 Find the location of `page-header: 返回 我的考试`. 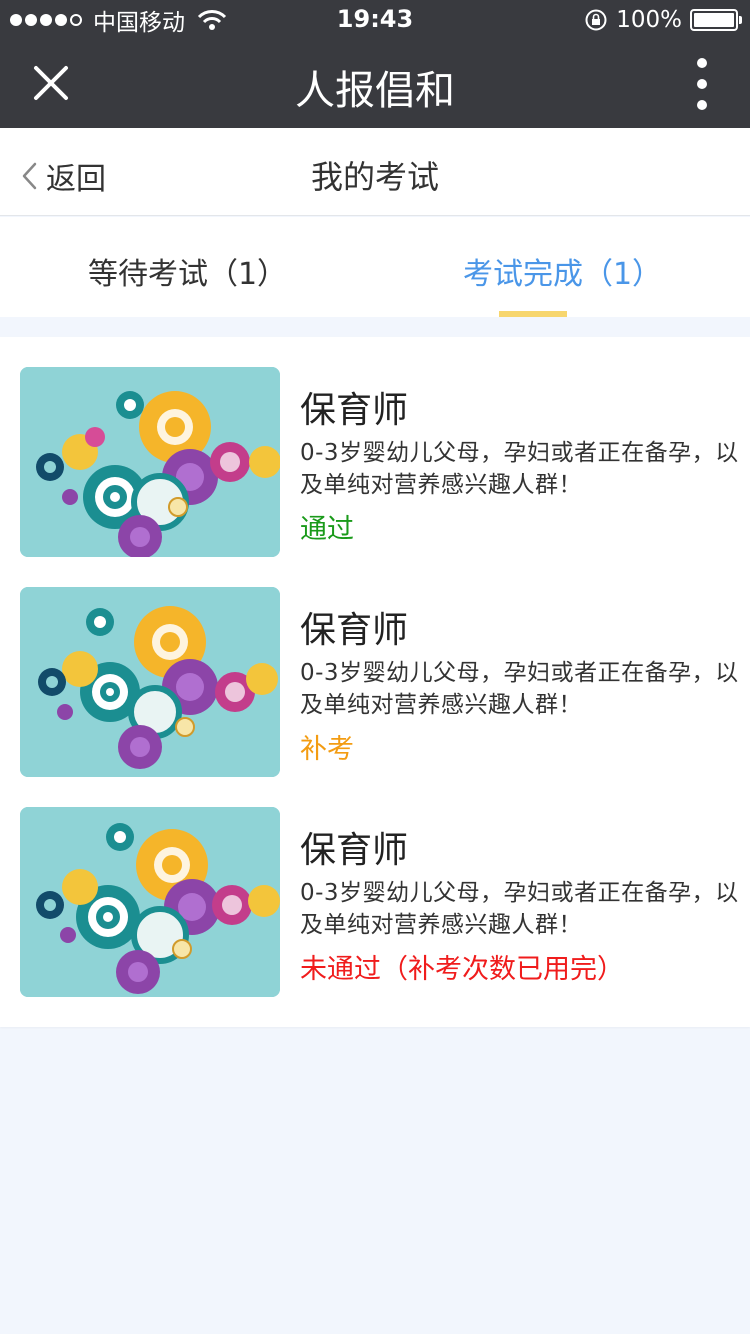

page-header: 返回 我的考试 is located at coordinates (375, 172).